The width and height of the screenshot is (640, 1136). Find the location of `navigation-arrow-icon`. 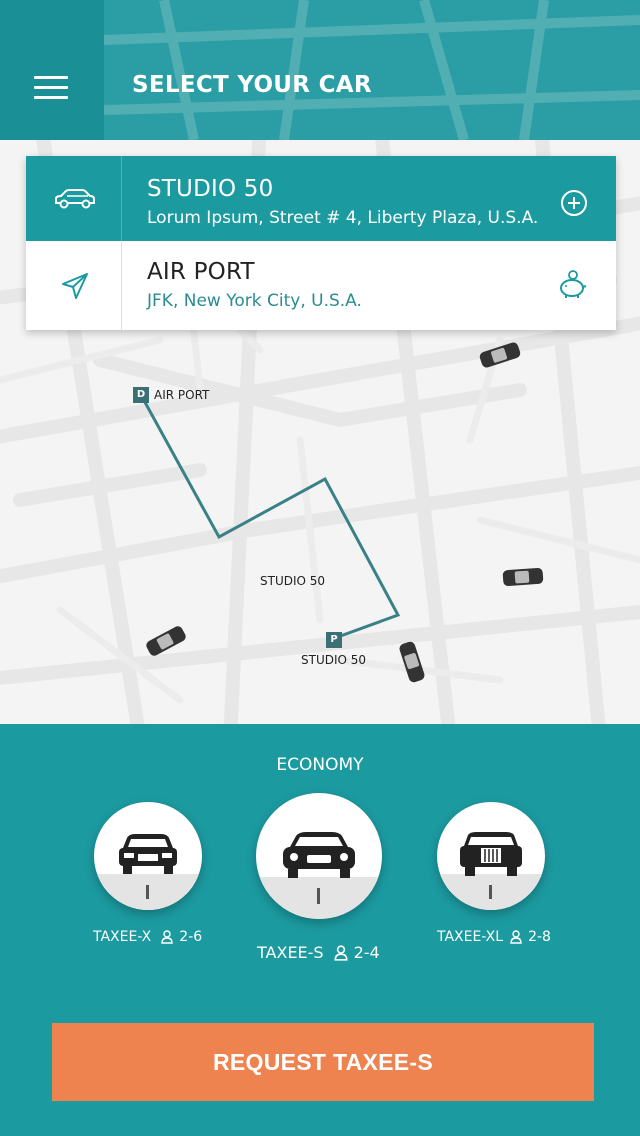

navigation-arrow-icon is located at coordinates (75, 286).